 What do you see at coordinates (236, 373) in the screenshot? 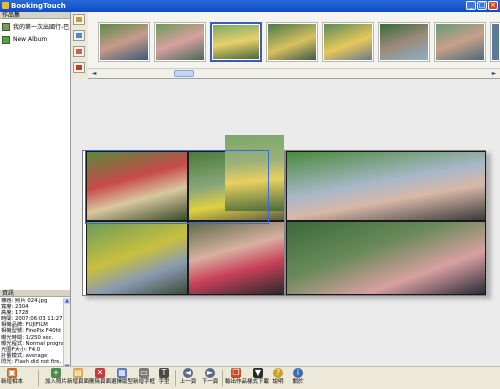
I see `export-icon: ❐` at bounding box center [236, 373].